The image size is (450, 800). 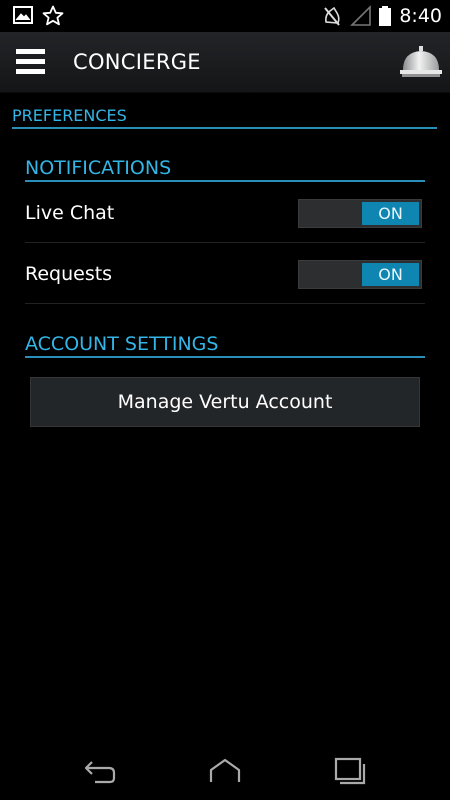 I want to click on live-chat-row: Live Chat ON, so click(x=225, y=213).